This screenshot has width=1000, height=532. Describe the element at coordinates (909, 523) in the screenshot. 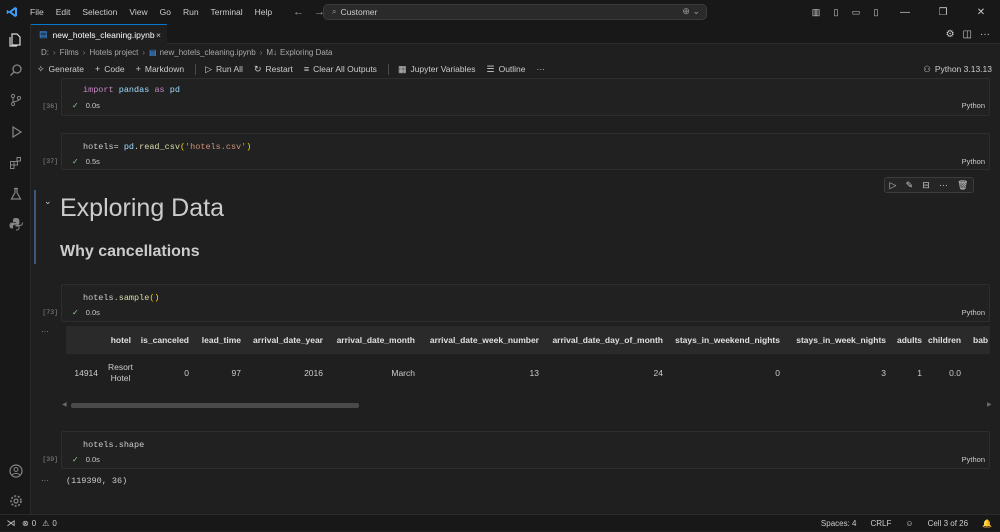

I see `copilot-status-icon: ☺` at that location.